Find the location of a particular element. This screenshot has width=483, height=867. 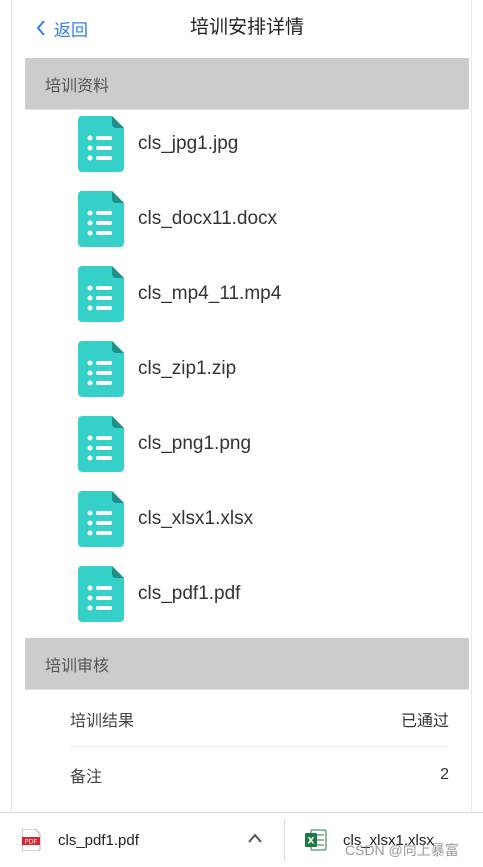

file-item: cls_pdf1.pdf is located at coordinates (268, 594).